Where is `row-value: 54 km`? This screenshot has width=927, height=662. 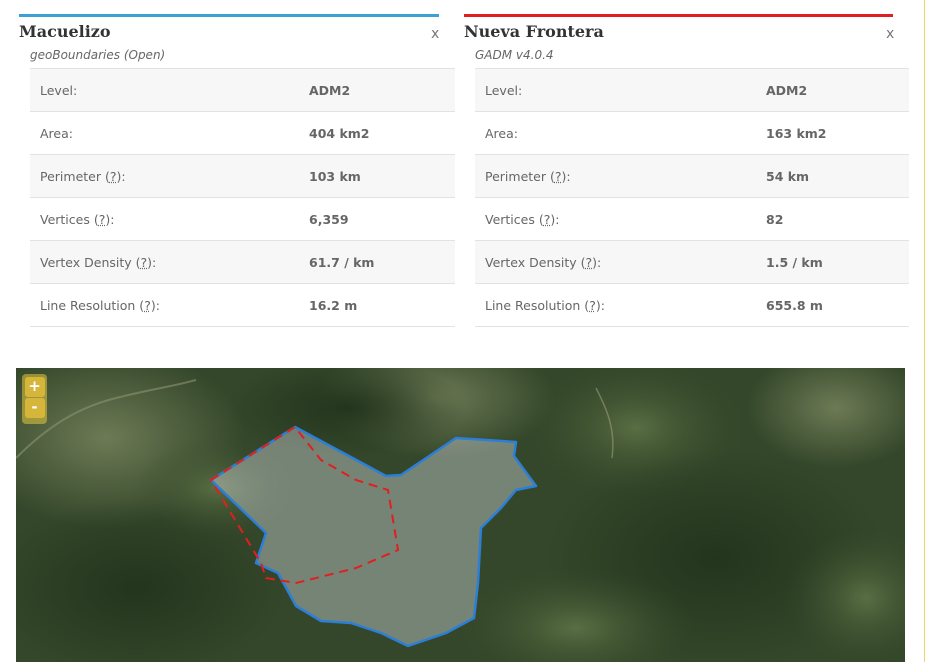 row-value: 54 km is located at coordinates (832, 176).